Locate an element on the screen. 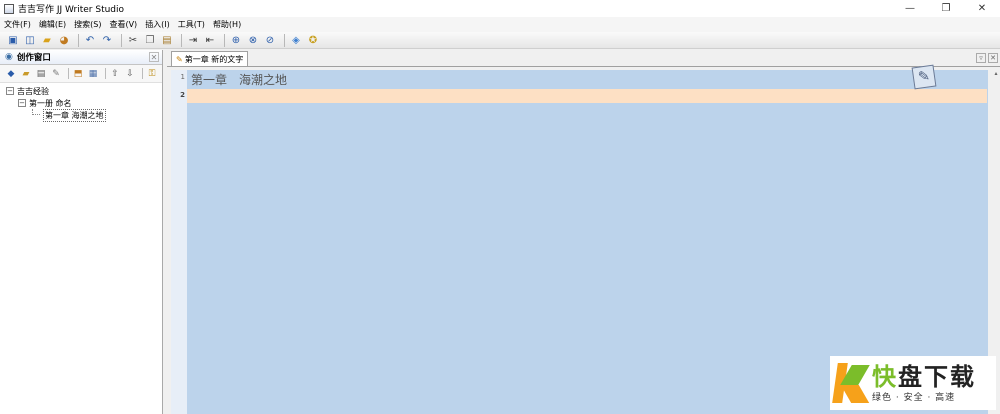 This screenshot has height=414, width=1000. heading-chapter-number: 第一章 is located at coordinates (209, 80).